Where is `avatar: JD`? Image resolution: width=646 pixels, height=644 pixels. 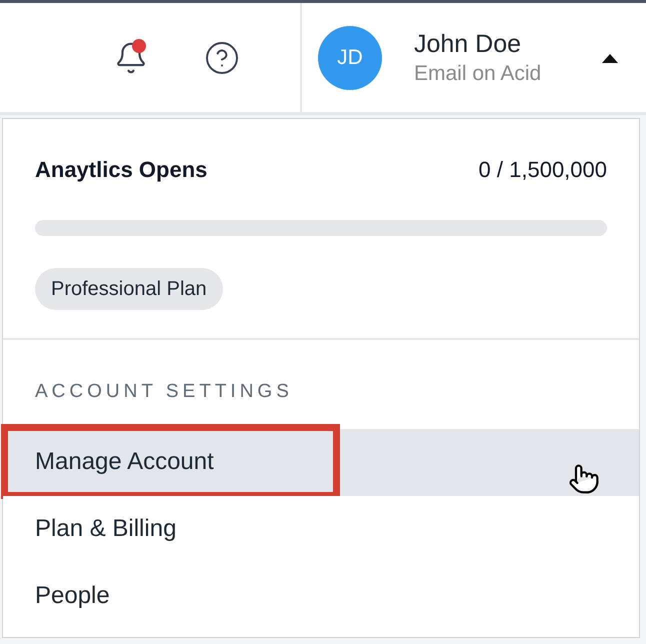 avatar: JD is located at coordinates (350, 58).